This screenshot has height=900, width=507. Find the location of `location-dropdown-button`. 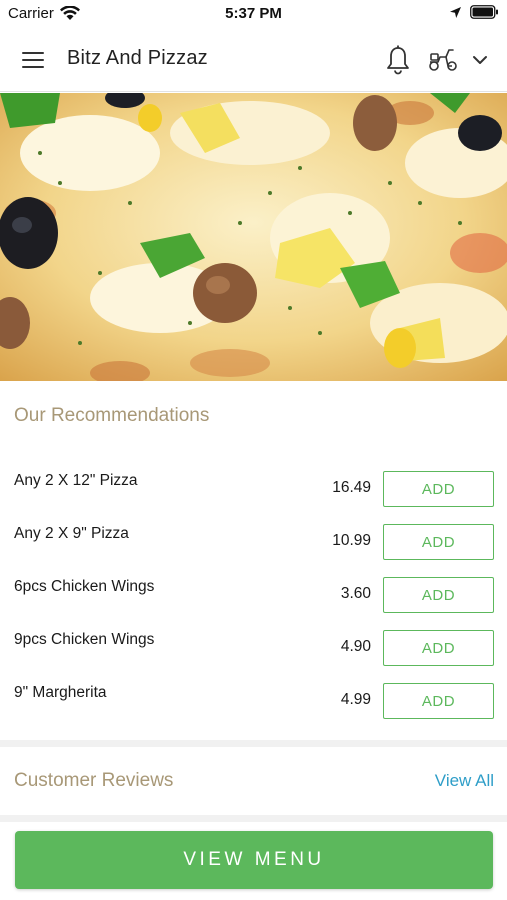

location-dropdown-button is located at coordinates (480, 60).